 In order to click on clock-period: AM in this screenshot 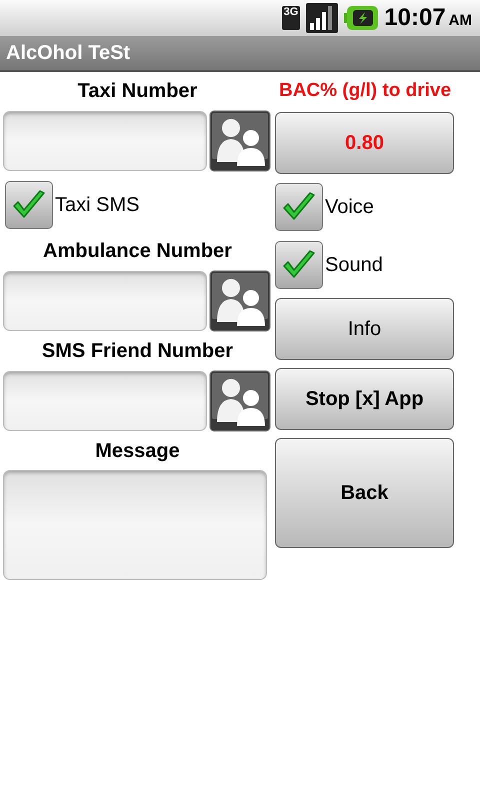, I will do `click(460, 21)`.